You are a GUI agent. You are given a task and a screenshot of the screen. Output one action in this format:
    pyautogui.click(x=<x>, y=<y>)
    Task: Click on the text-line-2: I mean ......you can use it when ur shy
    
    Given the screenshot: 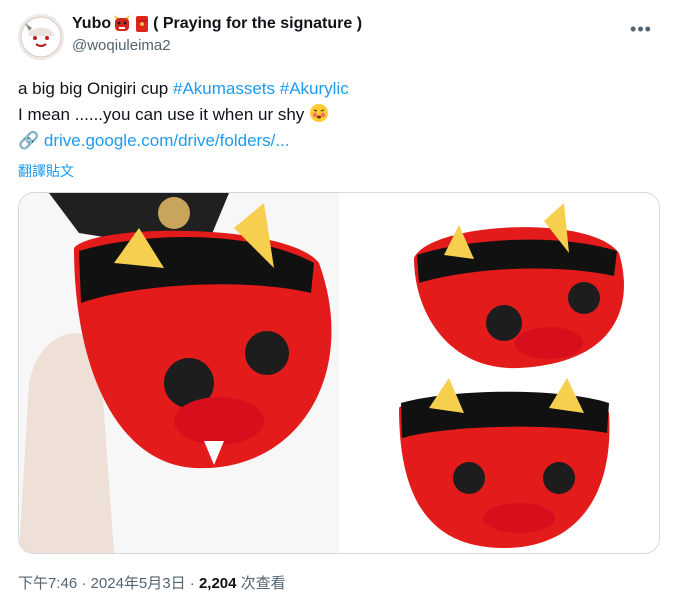 What is the action you would take?
    pyautogui.click(x=338, y=115)
    